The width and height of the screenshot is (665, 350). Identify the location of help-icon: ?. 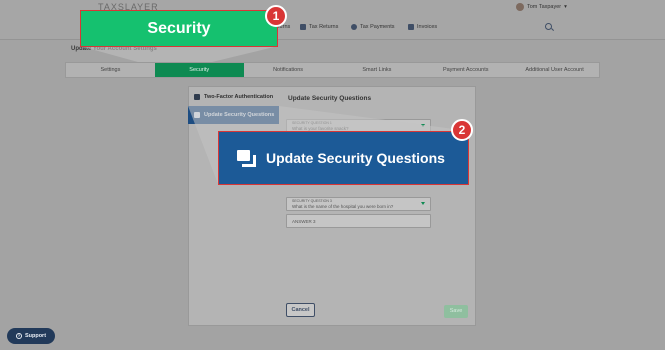
(18, 336).